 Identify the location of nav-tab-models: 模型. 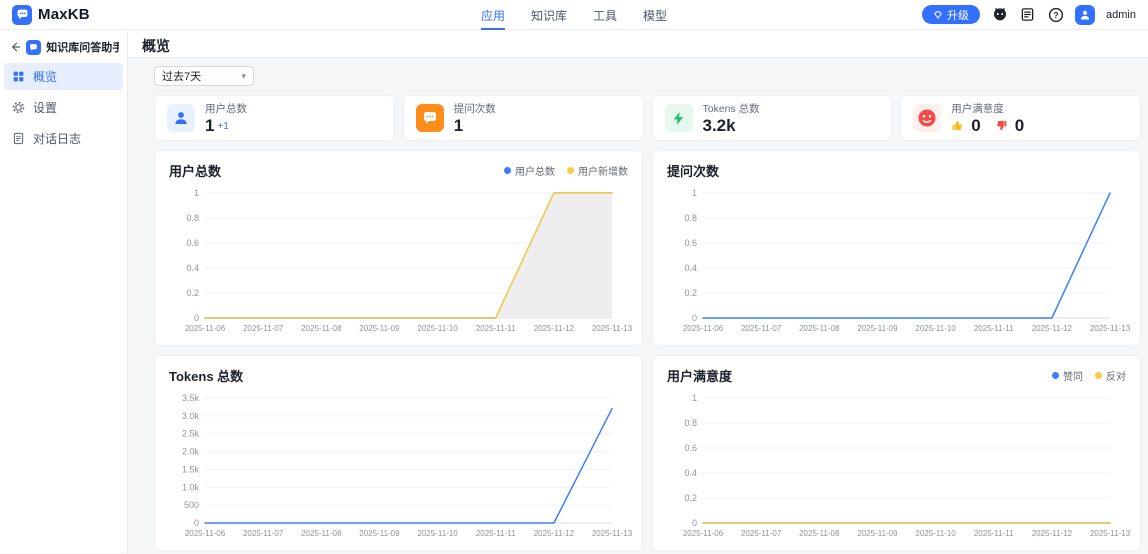
(655, 15).